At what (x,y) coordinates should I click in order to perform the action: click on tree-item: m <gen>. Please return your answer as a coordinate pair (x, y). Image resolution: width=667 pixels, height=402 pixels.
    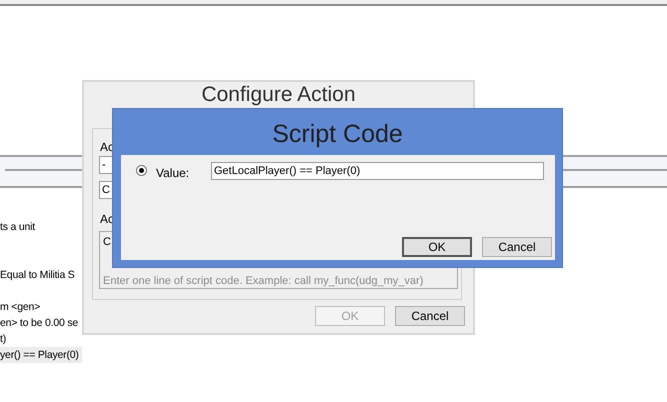
    Looking at the image, I should click on (22, 307).